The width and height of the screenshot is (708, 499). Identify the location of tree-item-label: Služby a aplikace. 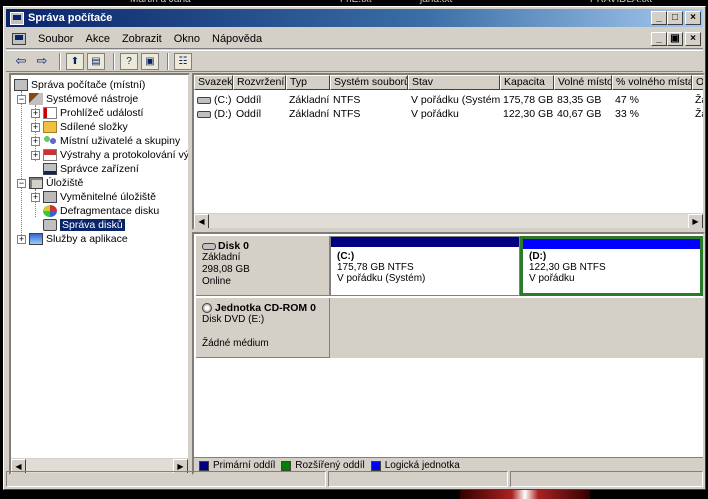
(87, 239).